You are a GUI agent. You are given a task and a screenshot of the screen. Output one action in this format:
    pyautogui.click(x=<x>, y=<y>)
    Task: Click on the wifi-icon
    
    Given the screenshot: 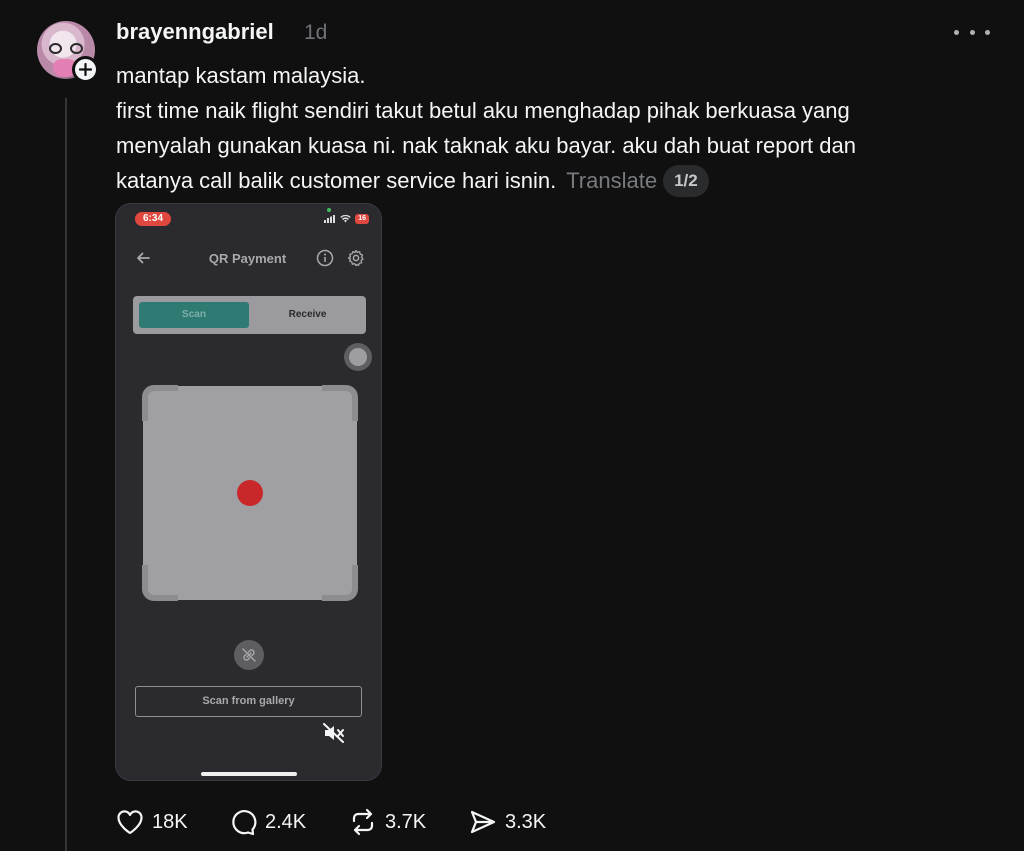 What is the action you would take?
    pyautogui.click(x=345, y=219)
    